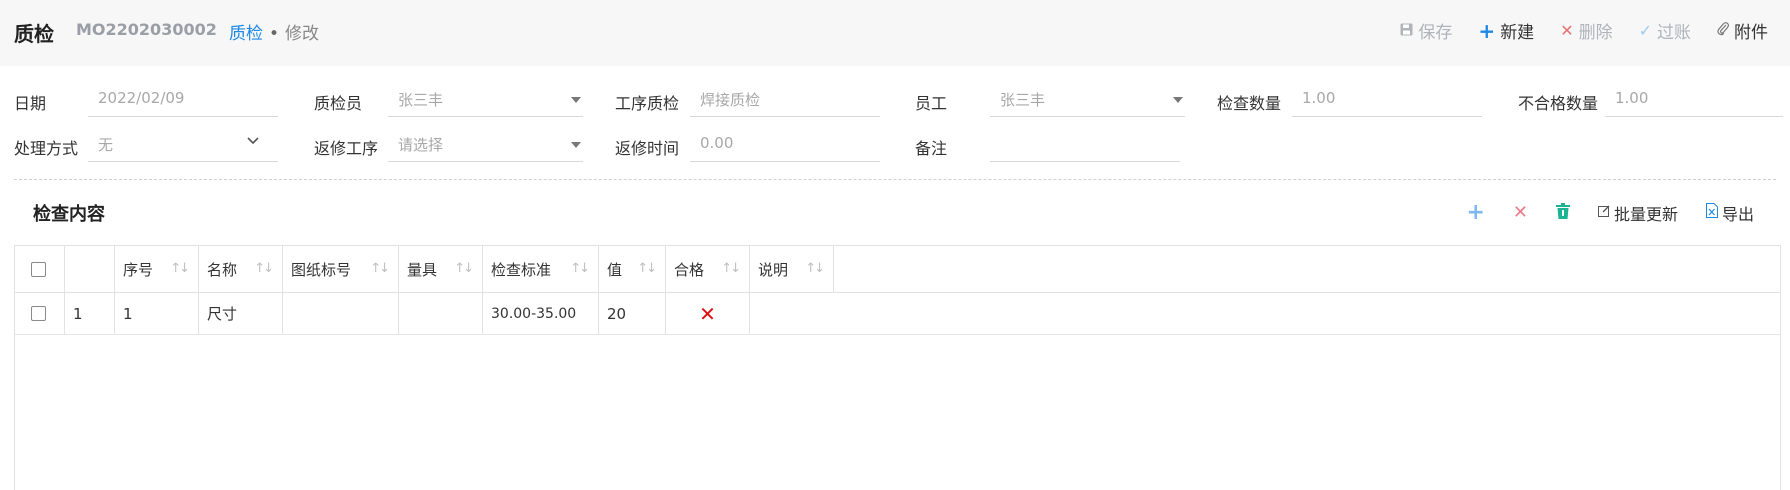  I want to click on pass-cell: ✕, so click(708, 313).